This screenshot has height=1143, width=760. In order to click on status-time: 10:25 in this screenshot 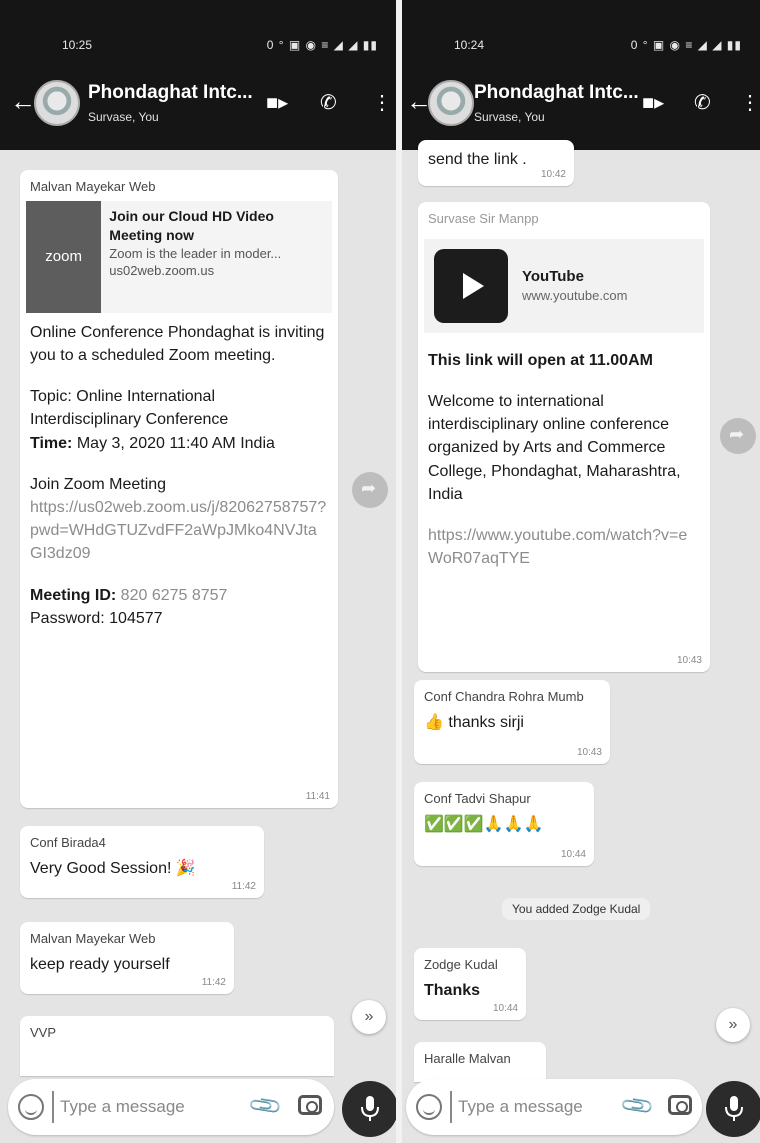, I will do `click(77, 45)`.